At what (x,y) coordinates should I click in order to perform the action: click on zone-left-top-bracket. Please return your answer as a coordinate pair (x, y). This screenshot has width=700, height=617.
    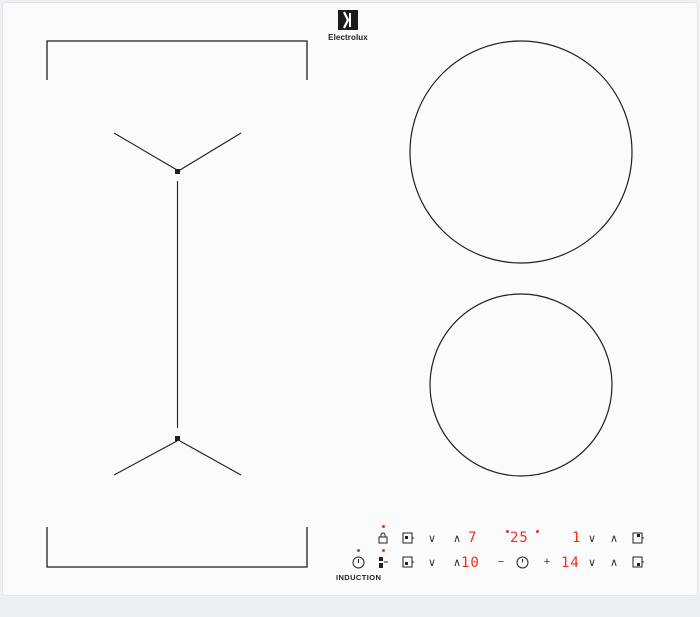
    Looking at the image, I should click on (177, 60).